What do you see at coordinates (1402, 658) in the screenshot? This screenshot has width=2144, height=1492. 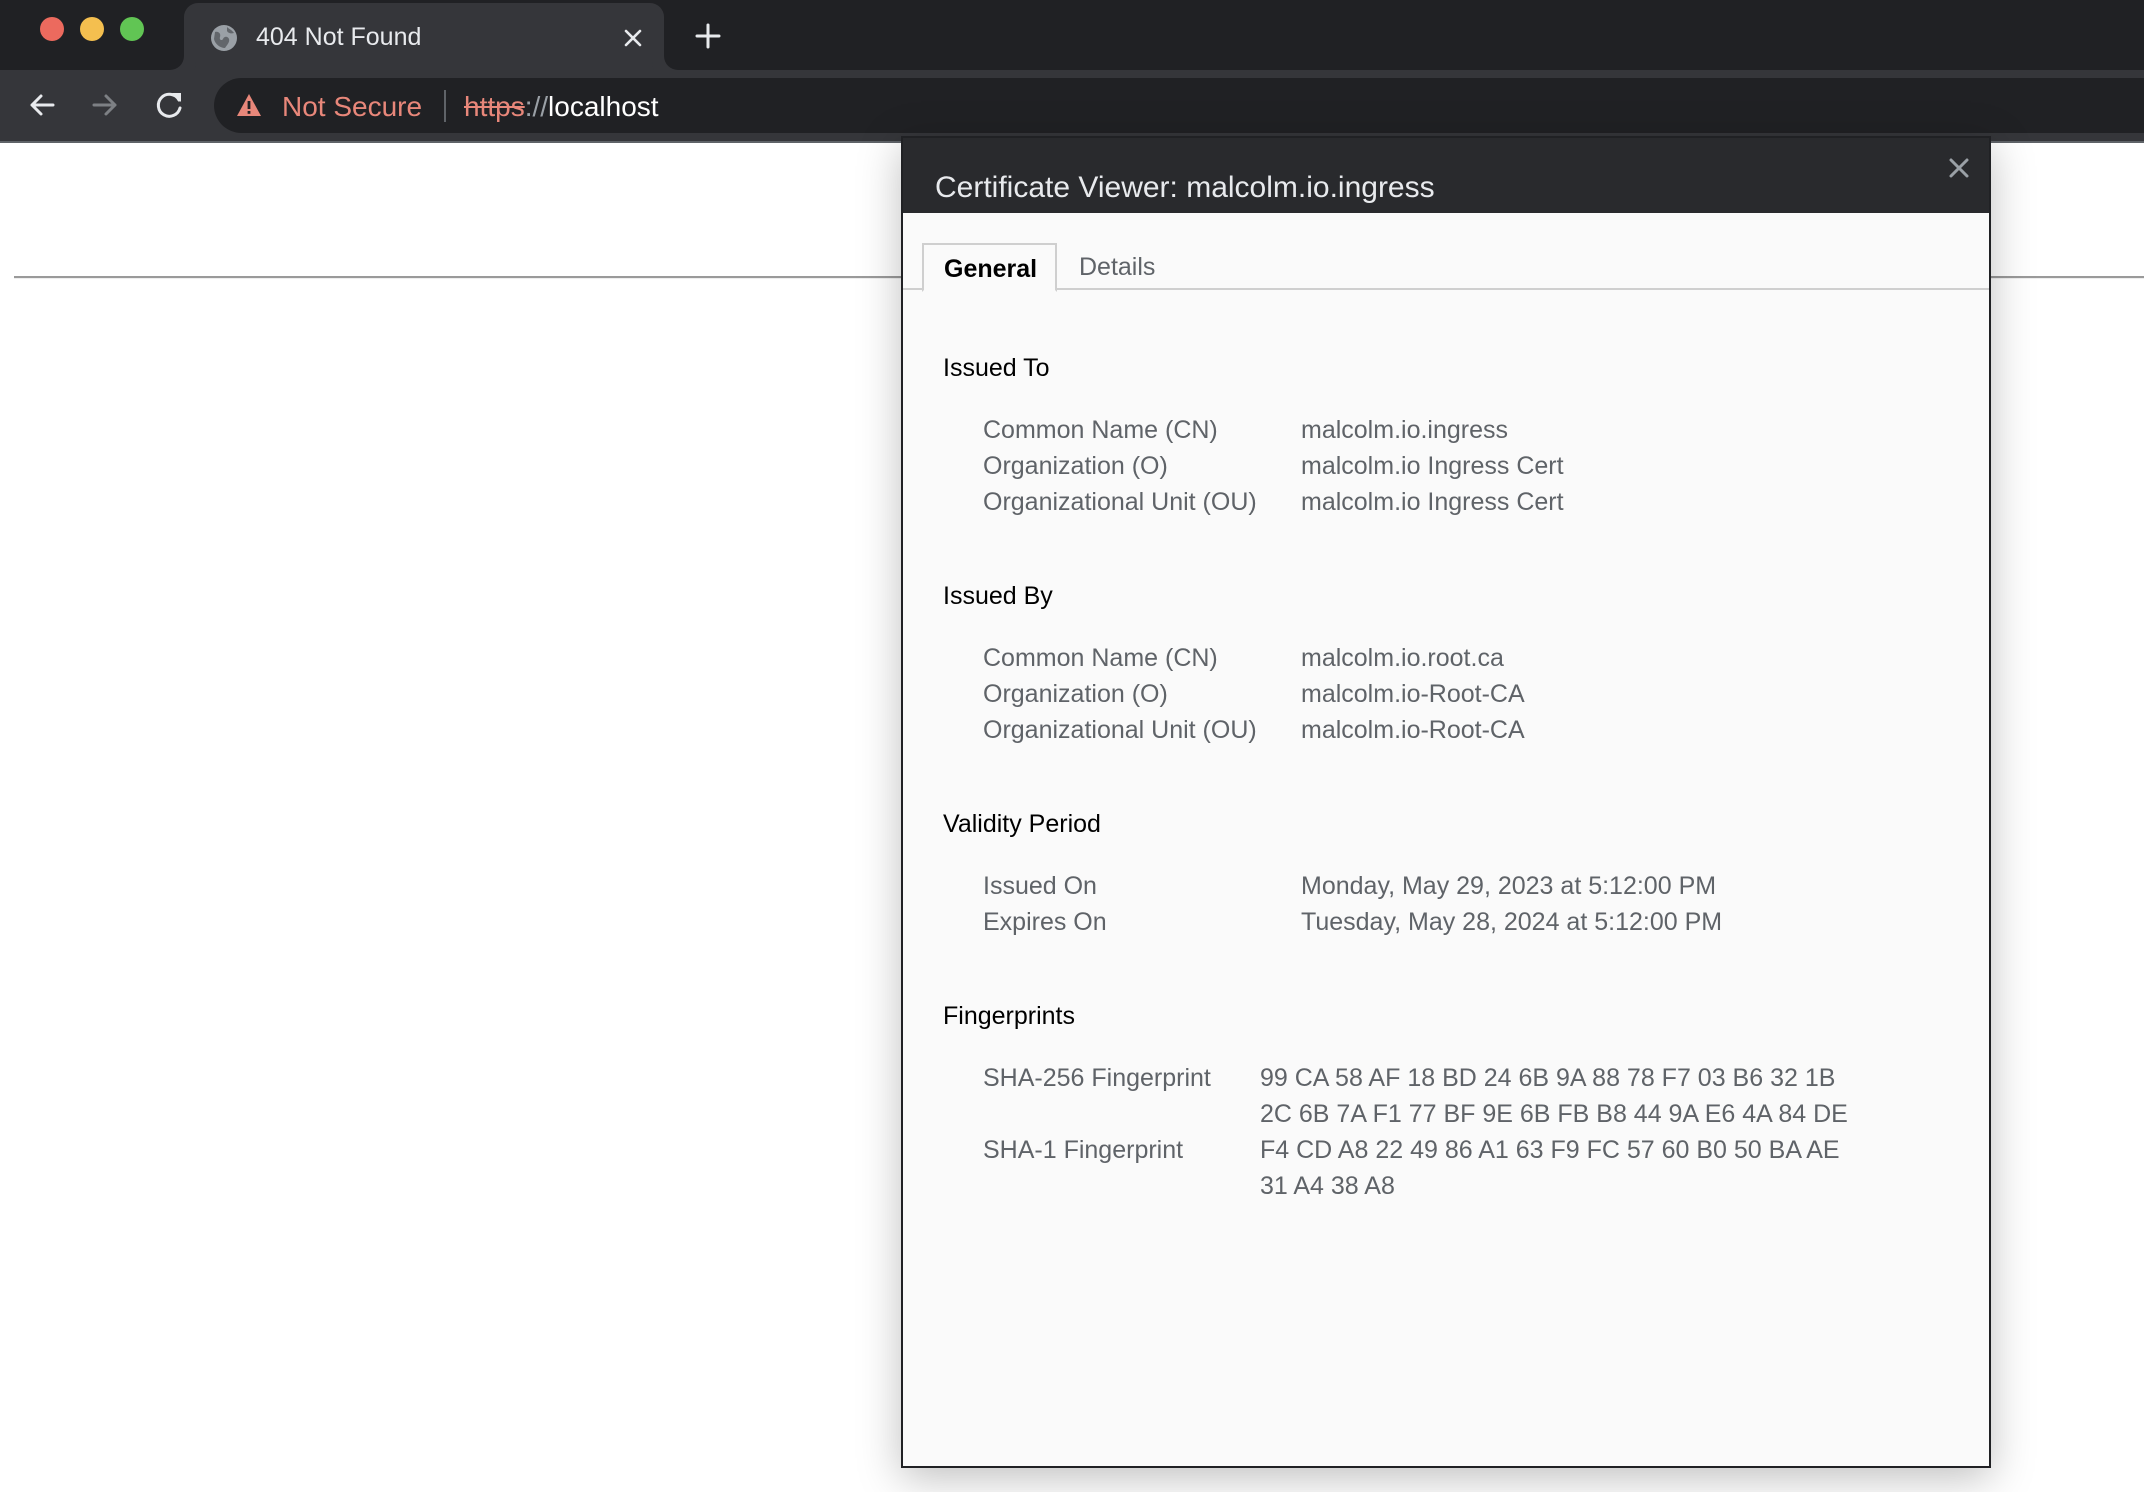 I see `row-value: malcolm.io.root.ca` at bounding box center [1402, 658].